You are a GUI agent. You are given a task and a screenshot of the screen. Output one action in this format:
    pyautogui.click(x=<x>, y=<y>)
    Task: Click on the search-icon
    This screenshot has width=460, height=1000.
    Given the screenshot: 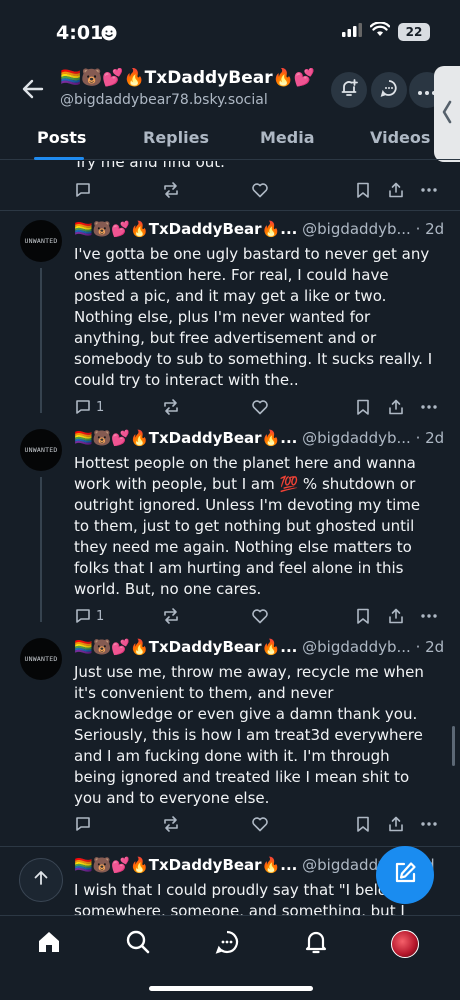 What is the action you would take?
    pyautogui.click(x=138, y=944)
    